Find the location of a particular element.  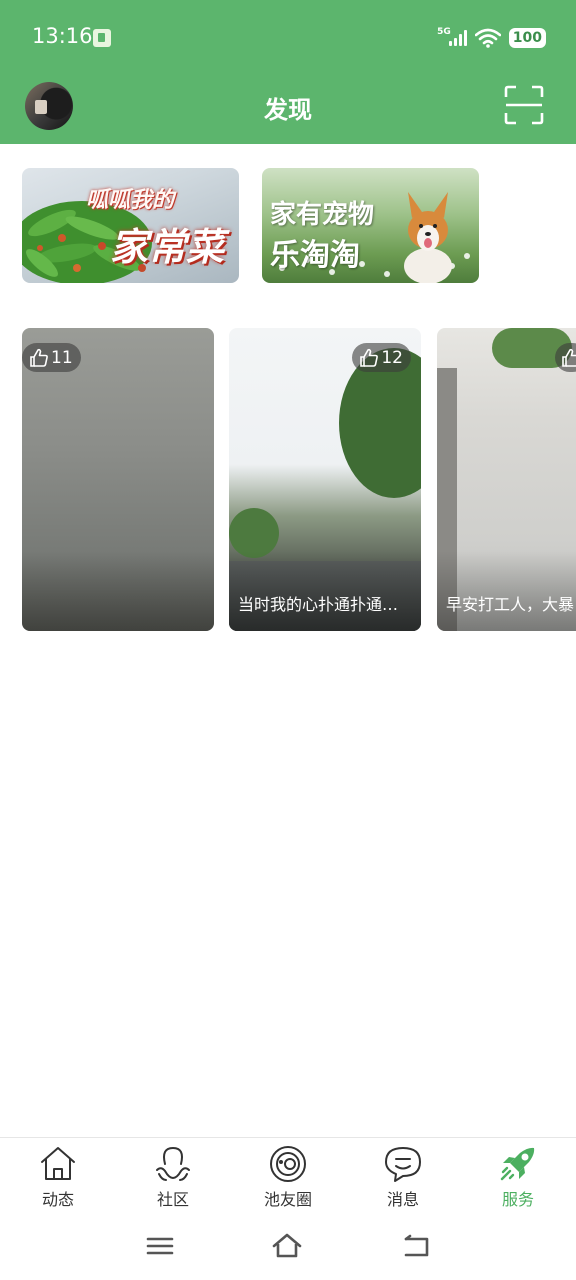

message-icon is located at coordinates (403, 1164).